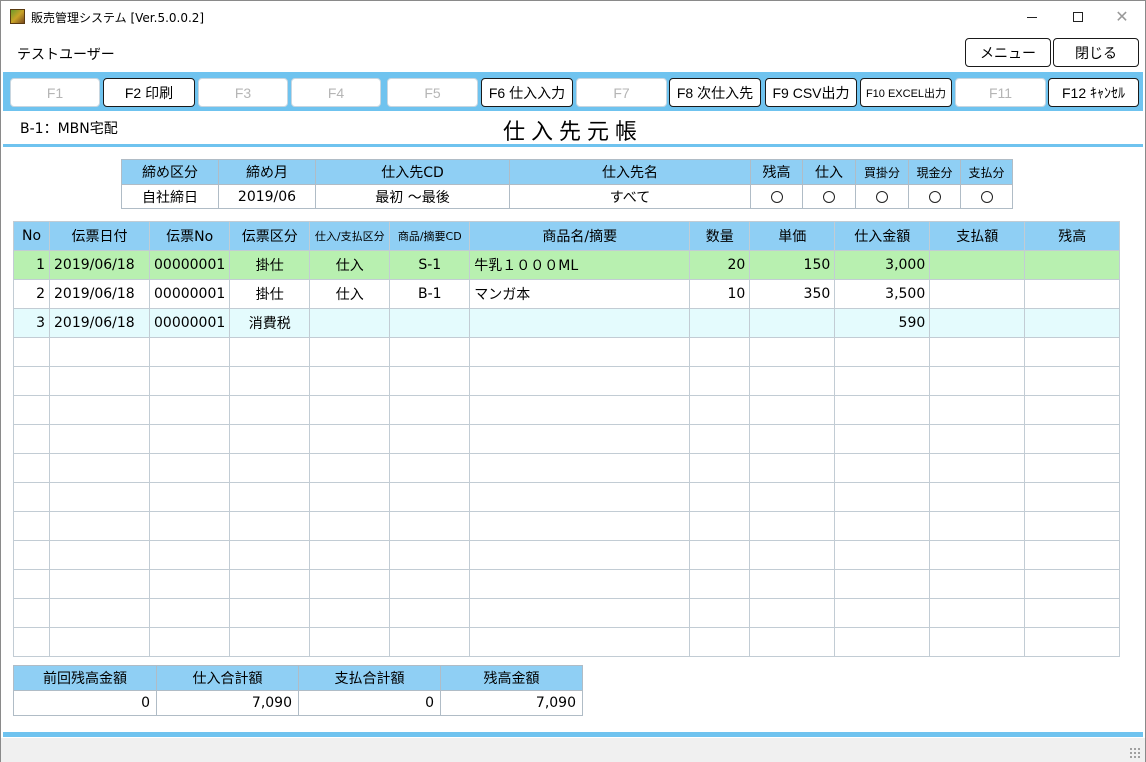  I want to click on f10-excel-button: F10 EXCEL出力, so click(906, 92).